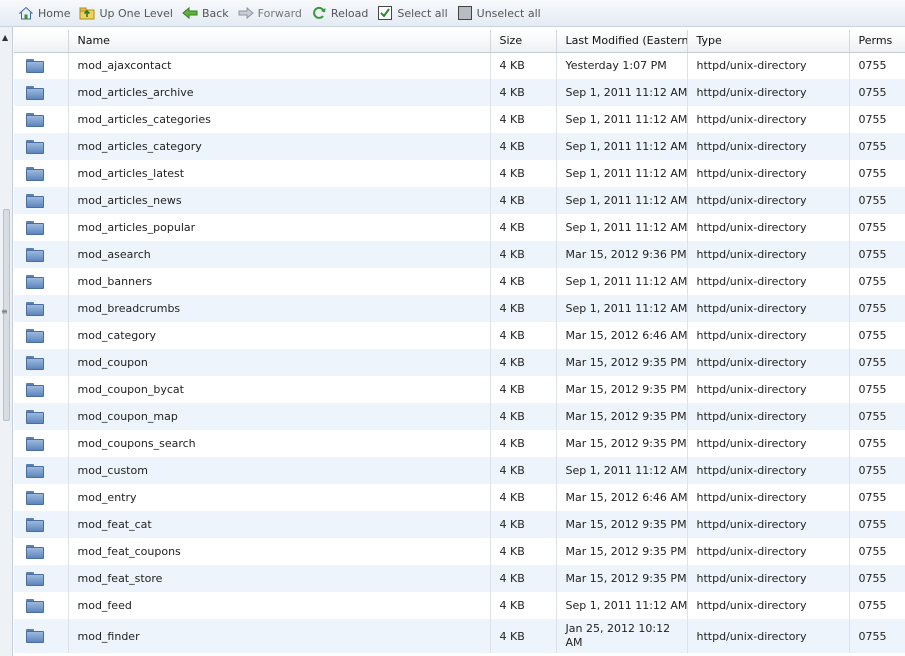 This screenshot has height=656, width=905. I want to click on file-name-cell: mod_coupons_search, so click(279, 443).